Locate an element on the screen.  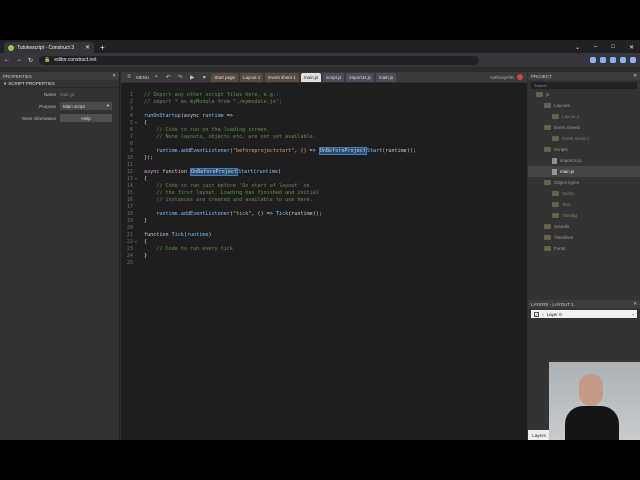
back-icon: ← is located at coordinates (7, 60).